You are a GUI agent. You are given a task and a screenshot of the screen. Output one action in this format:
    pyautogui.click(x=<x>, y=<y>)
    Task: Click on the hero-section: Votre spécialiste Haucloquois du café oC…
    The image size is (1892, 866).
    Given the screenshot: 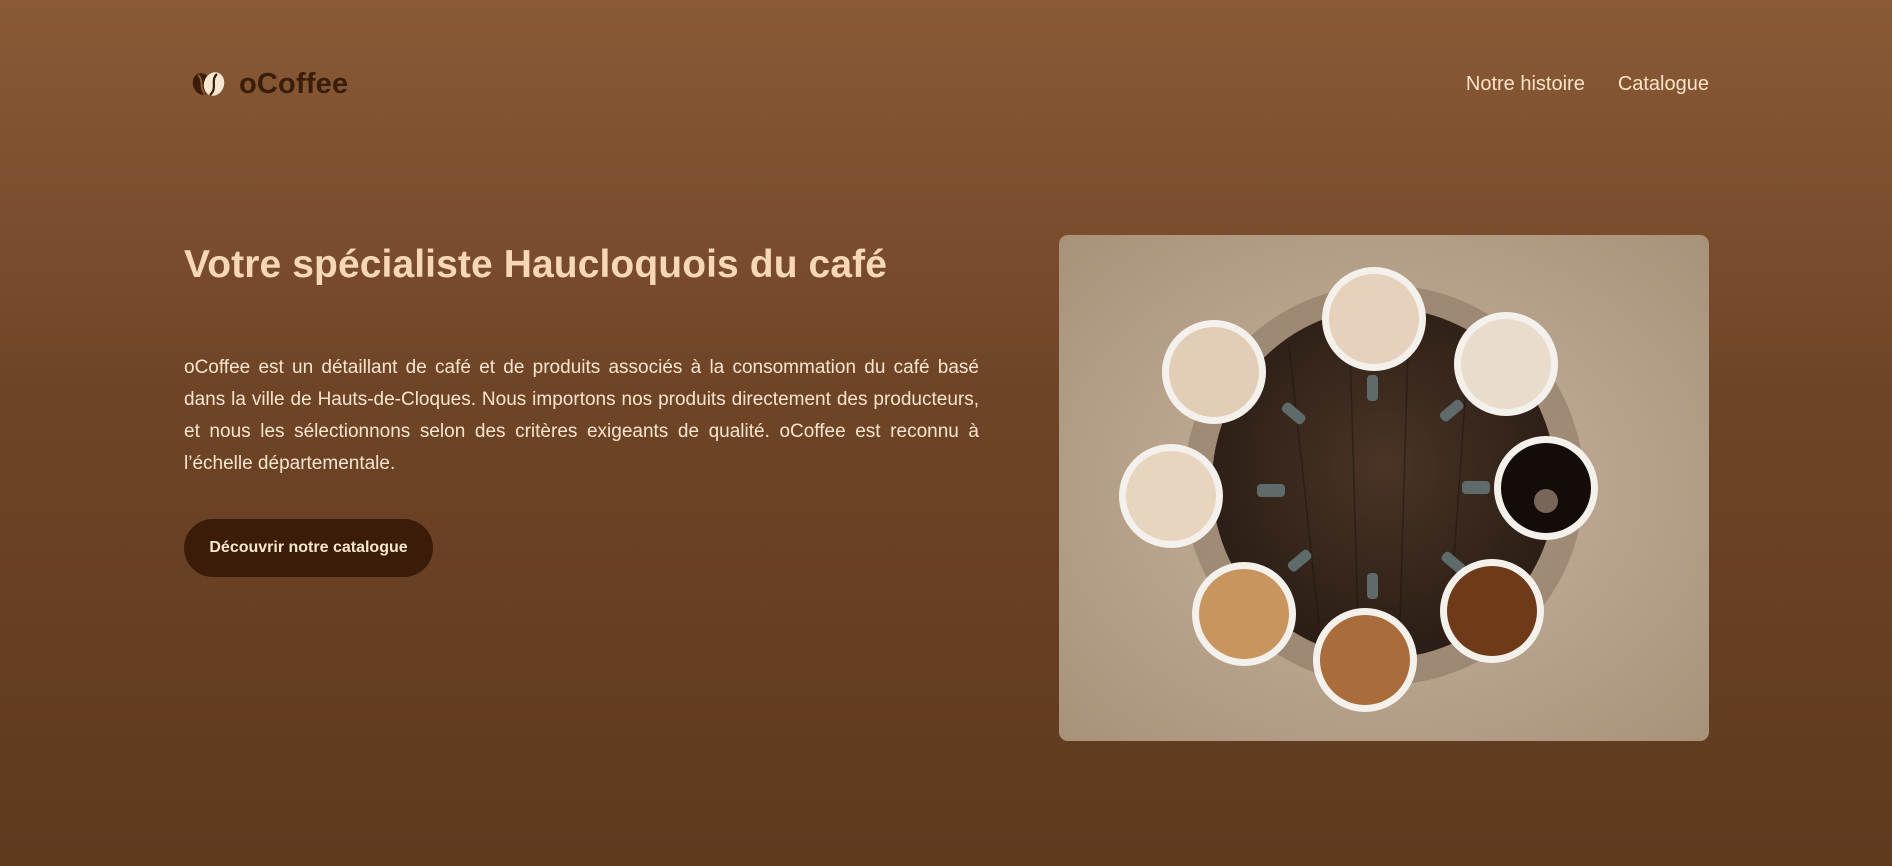 What is the action you would take?
    pyautogui.click(x=581, y=359)
    